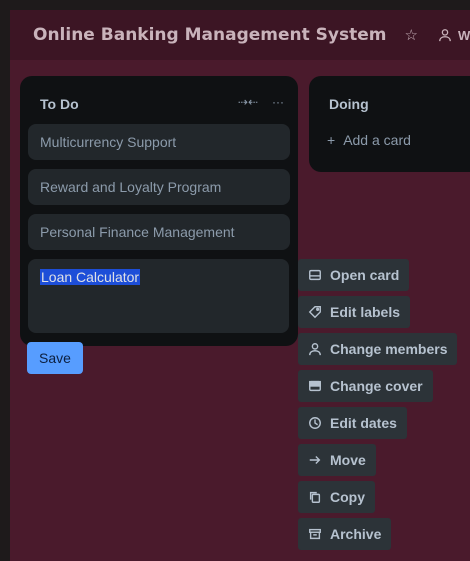 This screenshot has width=470, height=561. Describe the element at coordinates (348, 460) in the screenshot. I see `move-label: Move` at that location.